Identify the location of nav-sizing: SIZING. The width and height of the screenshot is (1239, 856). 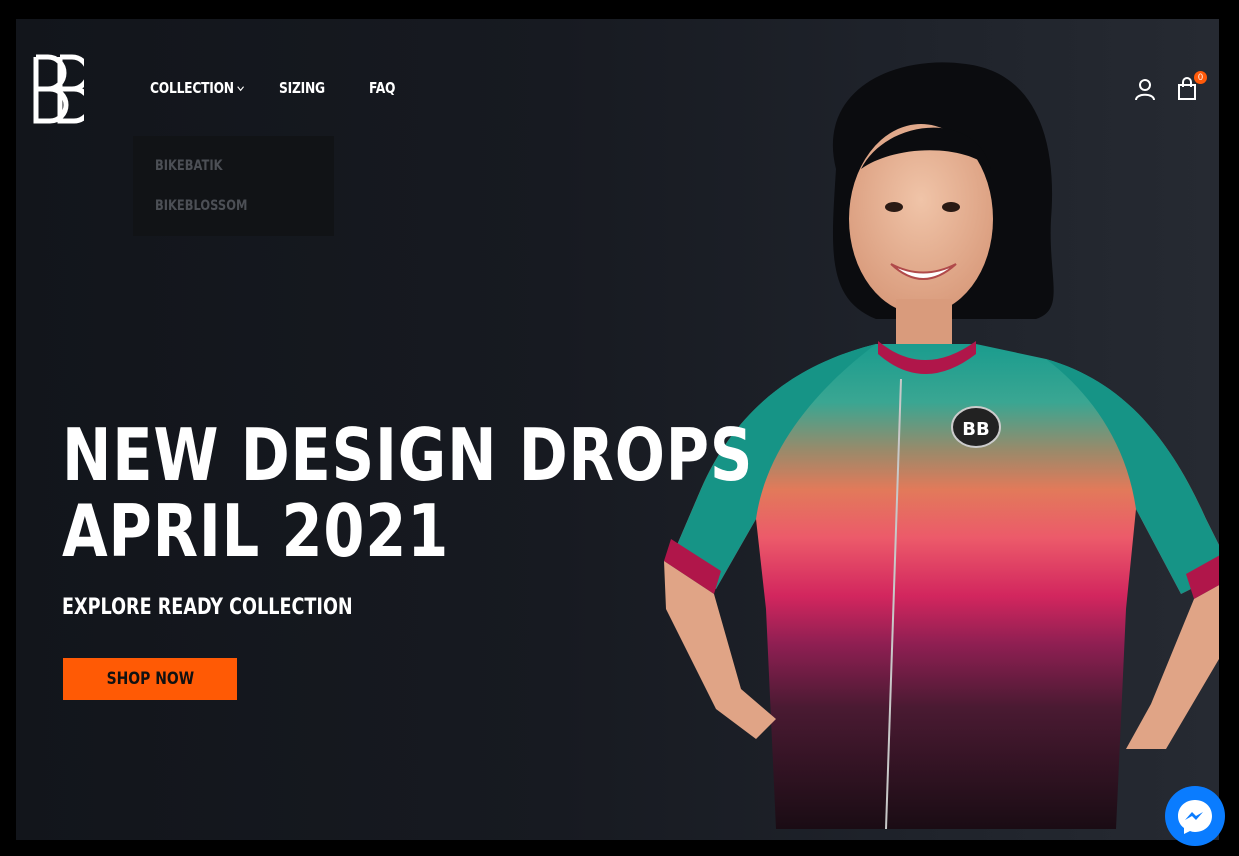
(302, 88).